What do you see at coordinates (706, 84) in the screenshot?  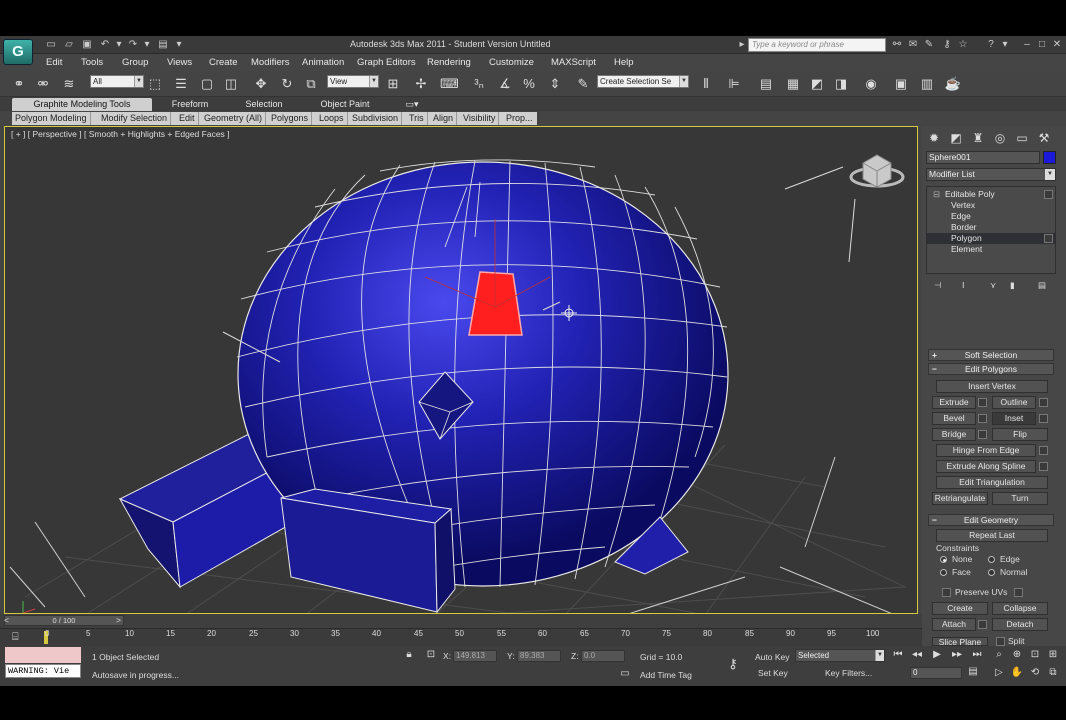 I see `mirror-icon: ⫴` at bounding box center [706, 84].